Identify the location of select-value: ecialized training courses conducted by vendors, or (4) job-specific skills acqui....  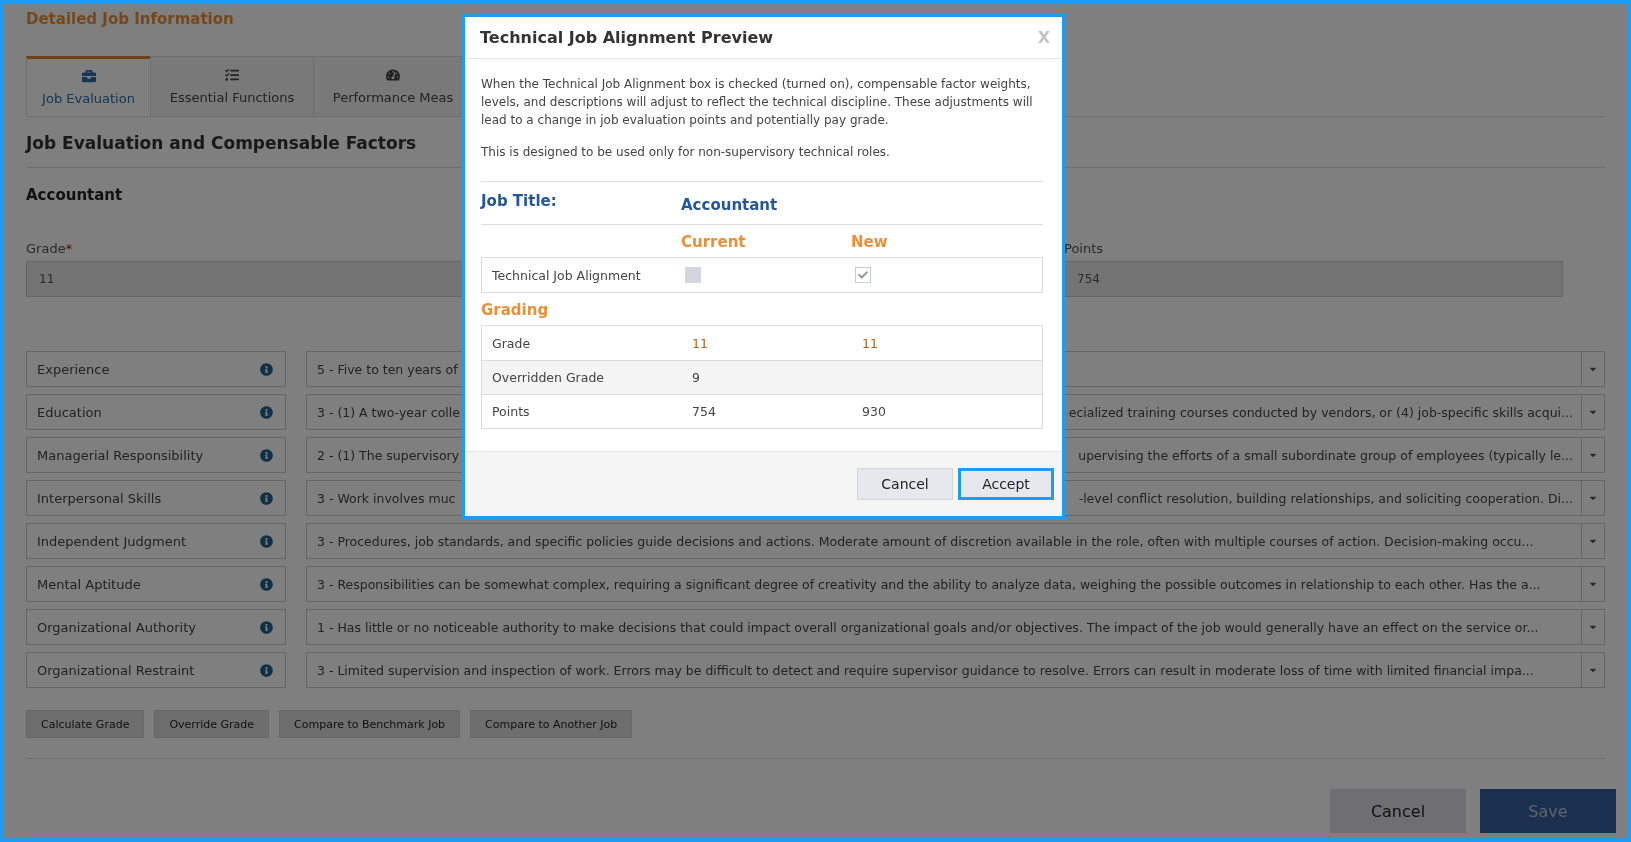
(1320, 412).